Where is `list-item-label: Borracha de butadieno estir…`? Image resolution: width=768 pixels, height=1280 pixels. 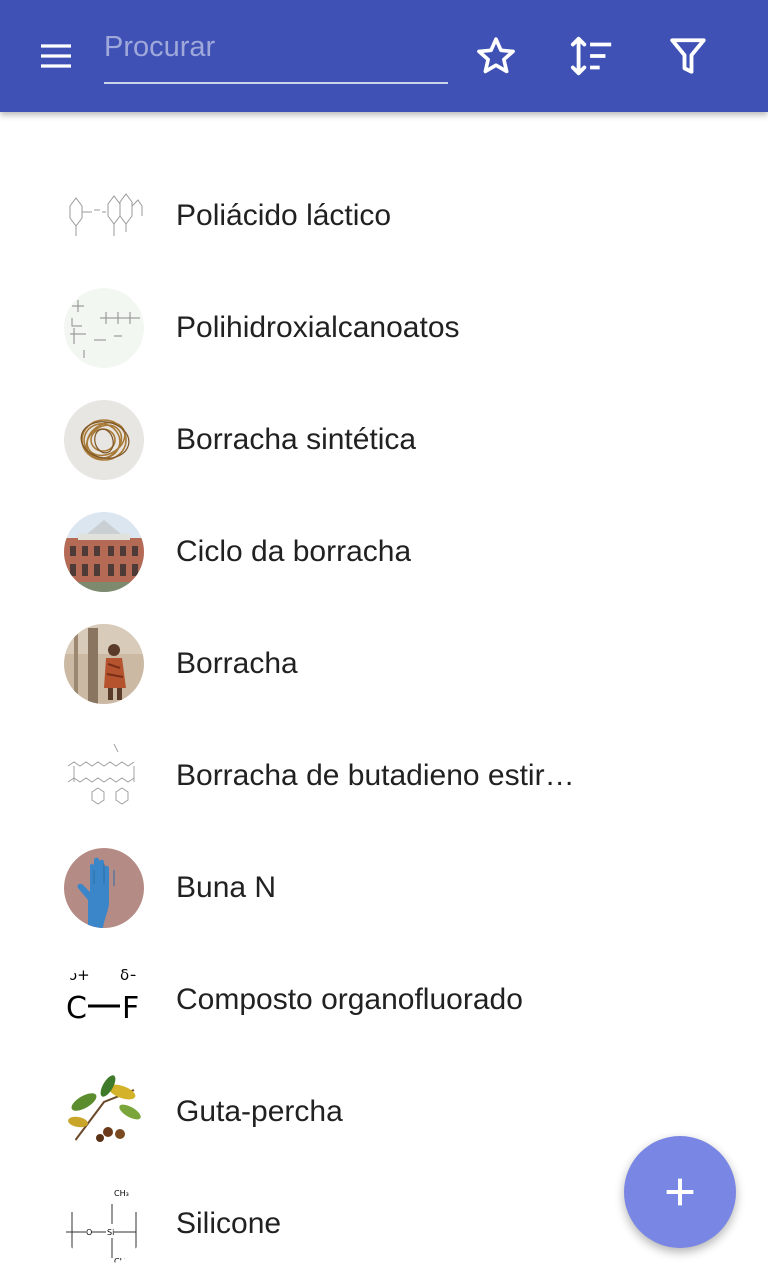 list-item-label: Borracha de butadieno estir… is located at coordinates (375, 775).